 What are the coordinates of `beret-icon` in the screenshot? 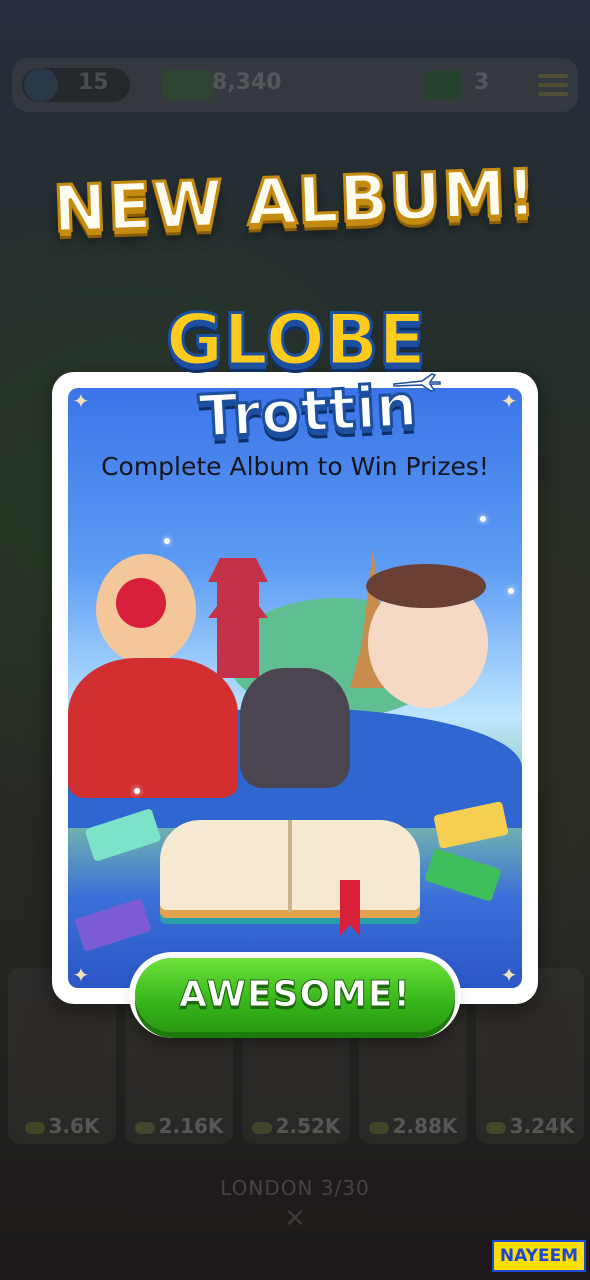 It's located at (426, 586).